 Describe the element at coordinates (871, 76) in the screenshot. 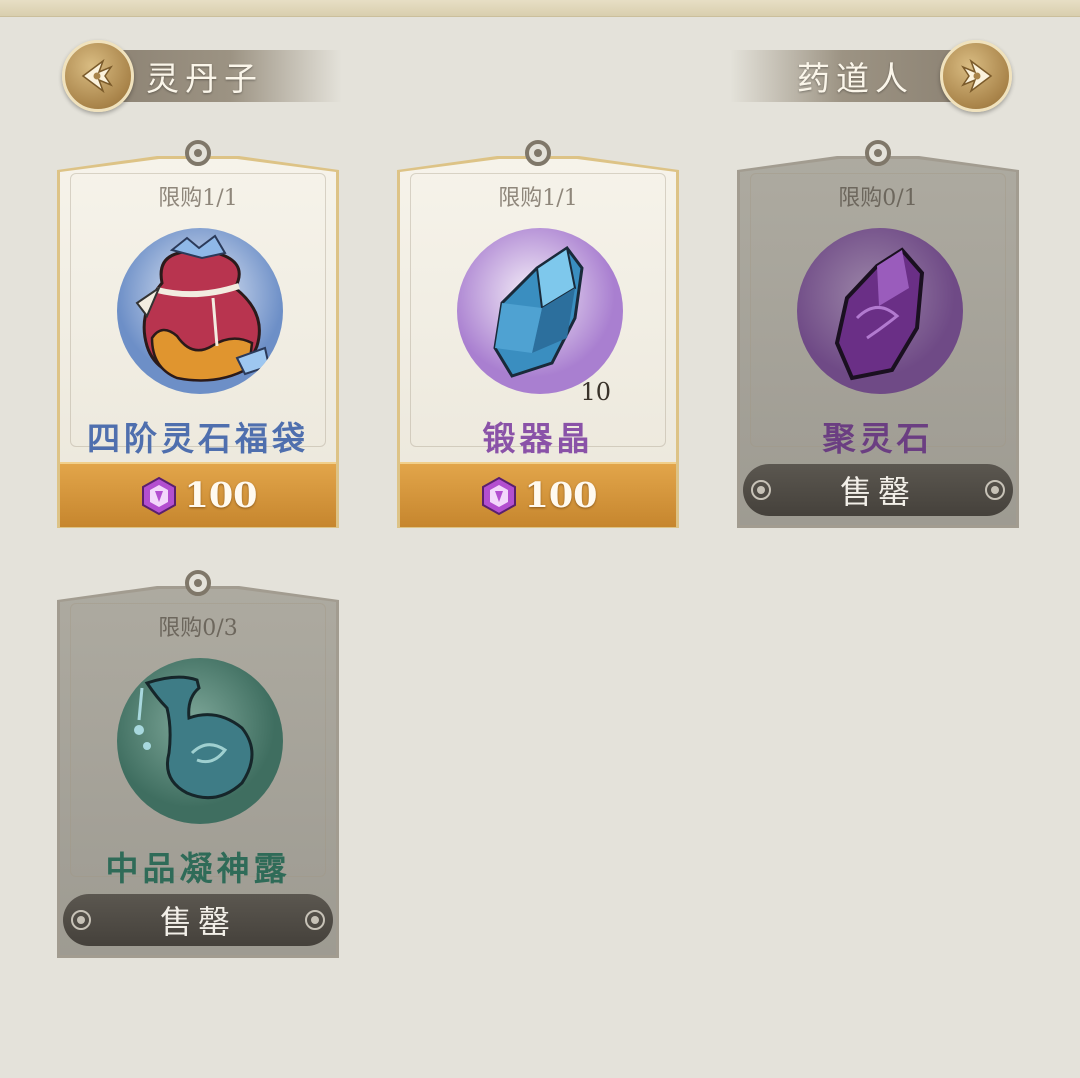

I see `next-vendor-button: 药道人` at that location.